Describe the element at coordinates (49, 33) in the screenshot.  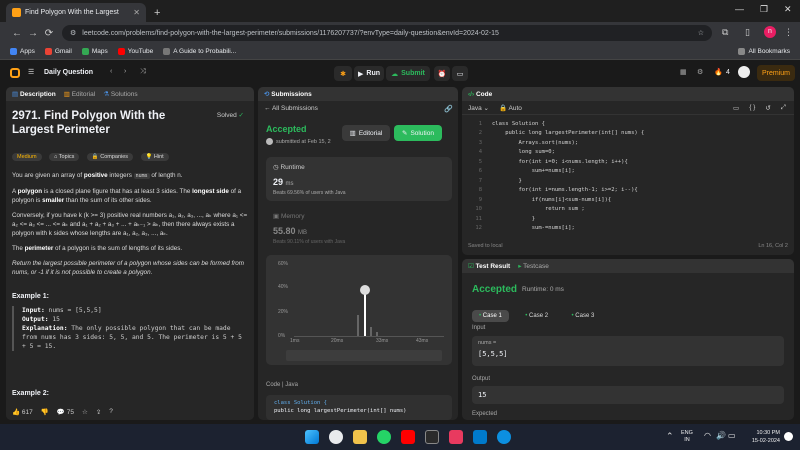
I see `reload-icon: ⟳` at that location.